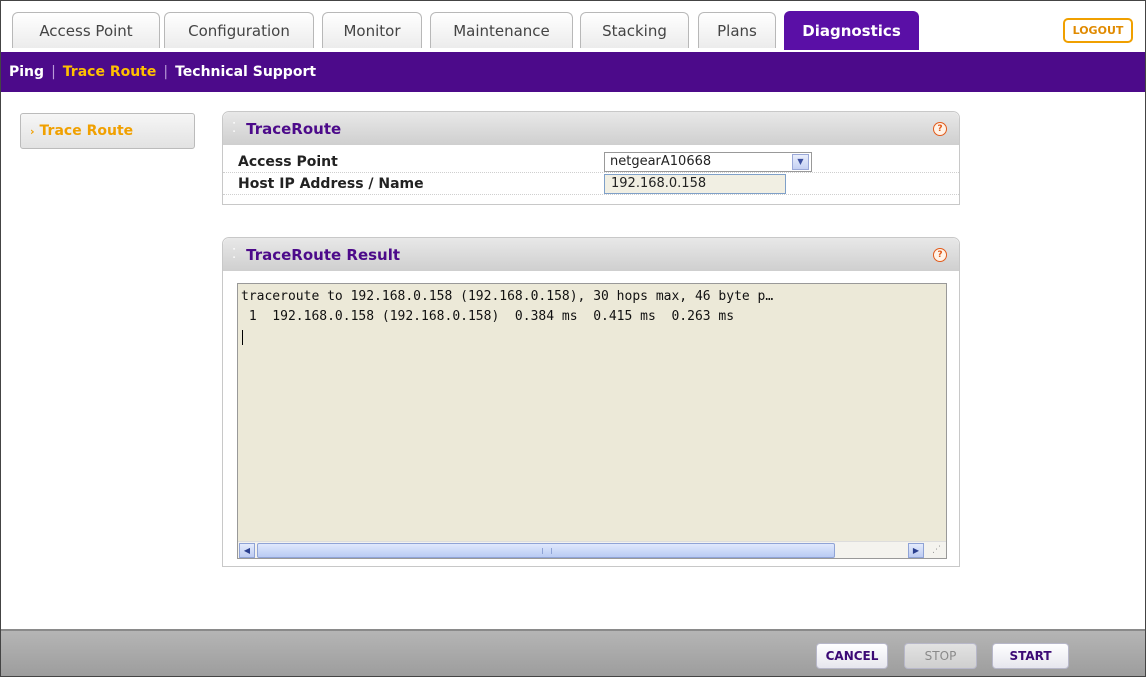  Describe the element at coordinates (501, 30) in the screenshot. I see `tab-maintenance: Maintenance` at that location.